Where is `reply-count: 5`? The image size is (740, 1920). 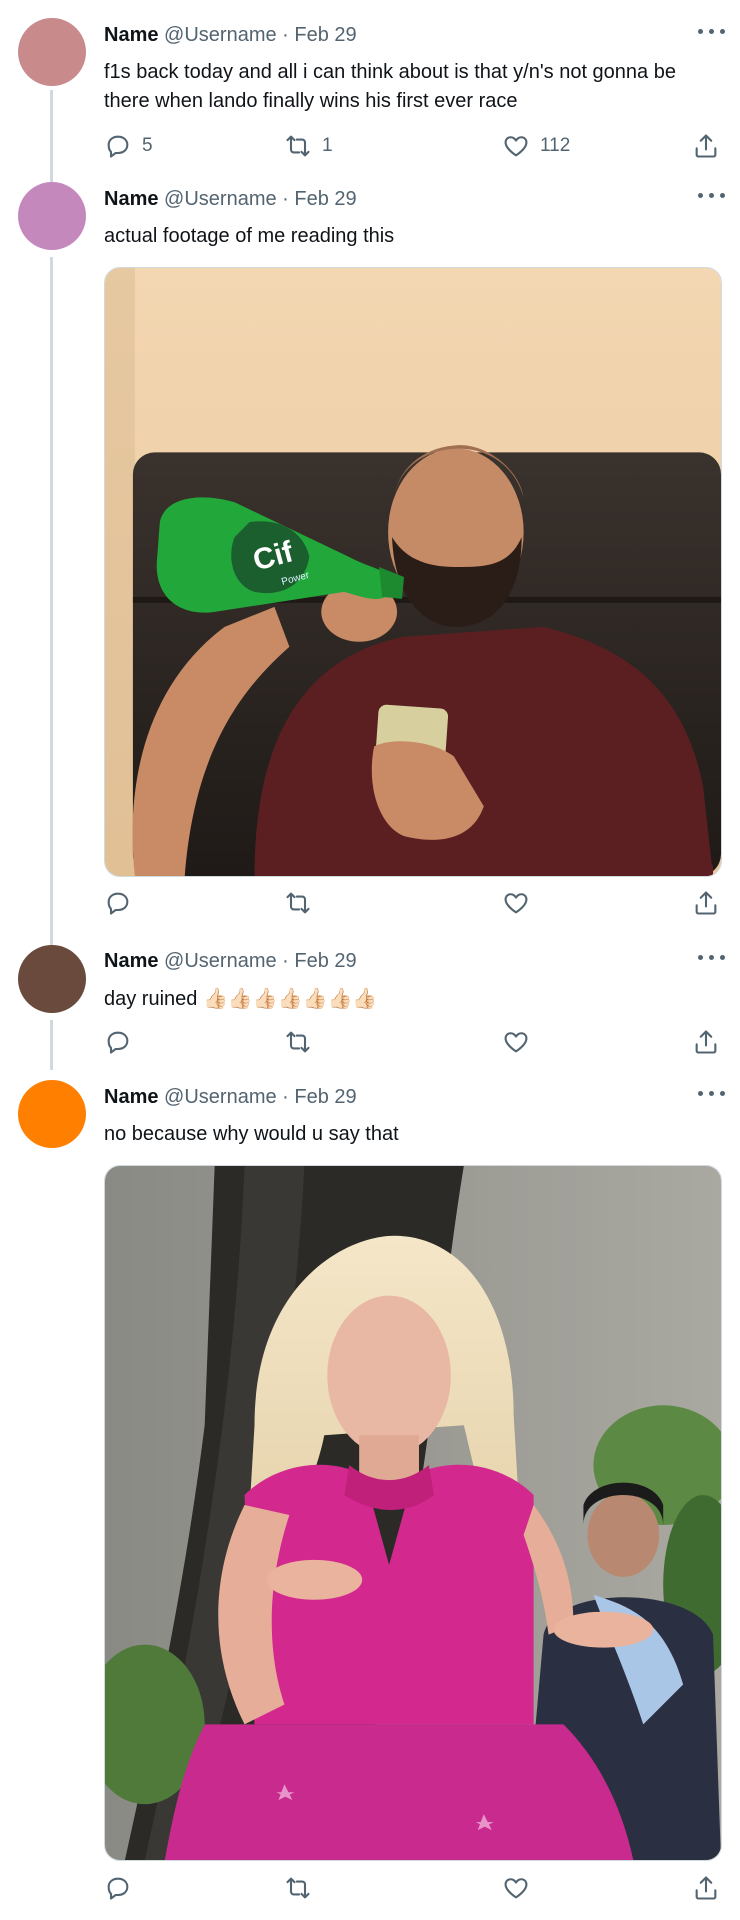 reply-count: 5 is located at coordinates (147, 145).